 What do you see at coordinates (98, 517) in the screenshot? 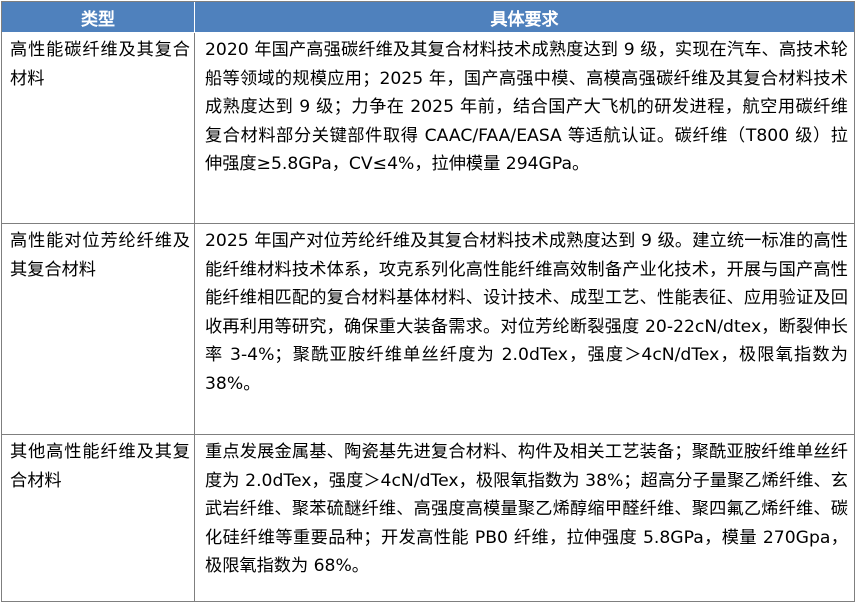
I see `row-3-type: 其他高性能纤维及其复合材料` at bounding box center [98, 517].